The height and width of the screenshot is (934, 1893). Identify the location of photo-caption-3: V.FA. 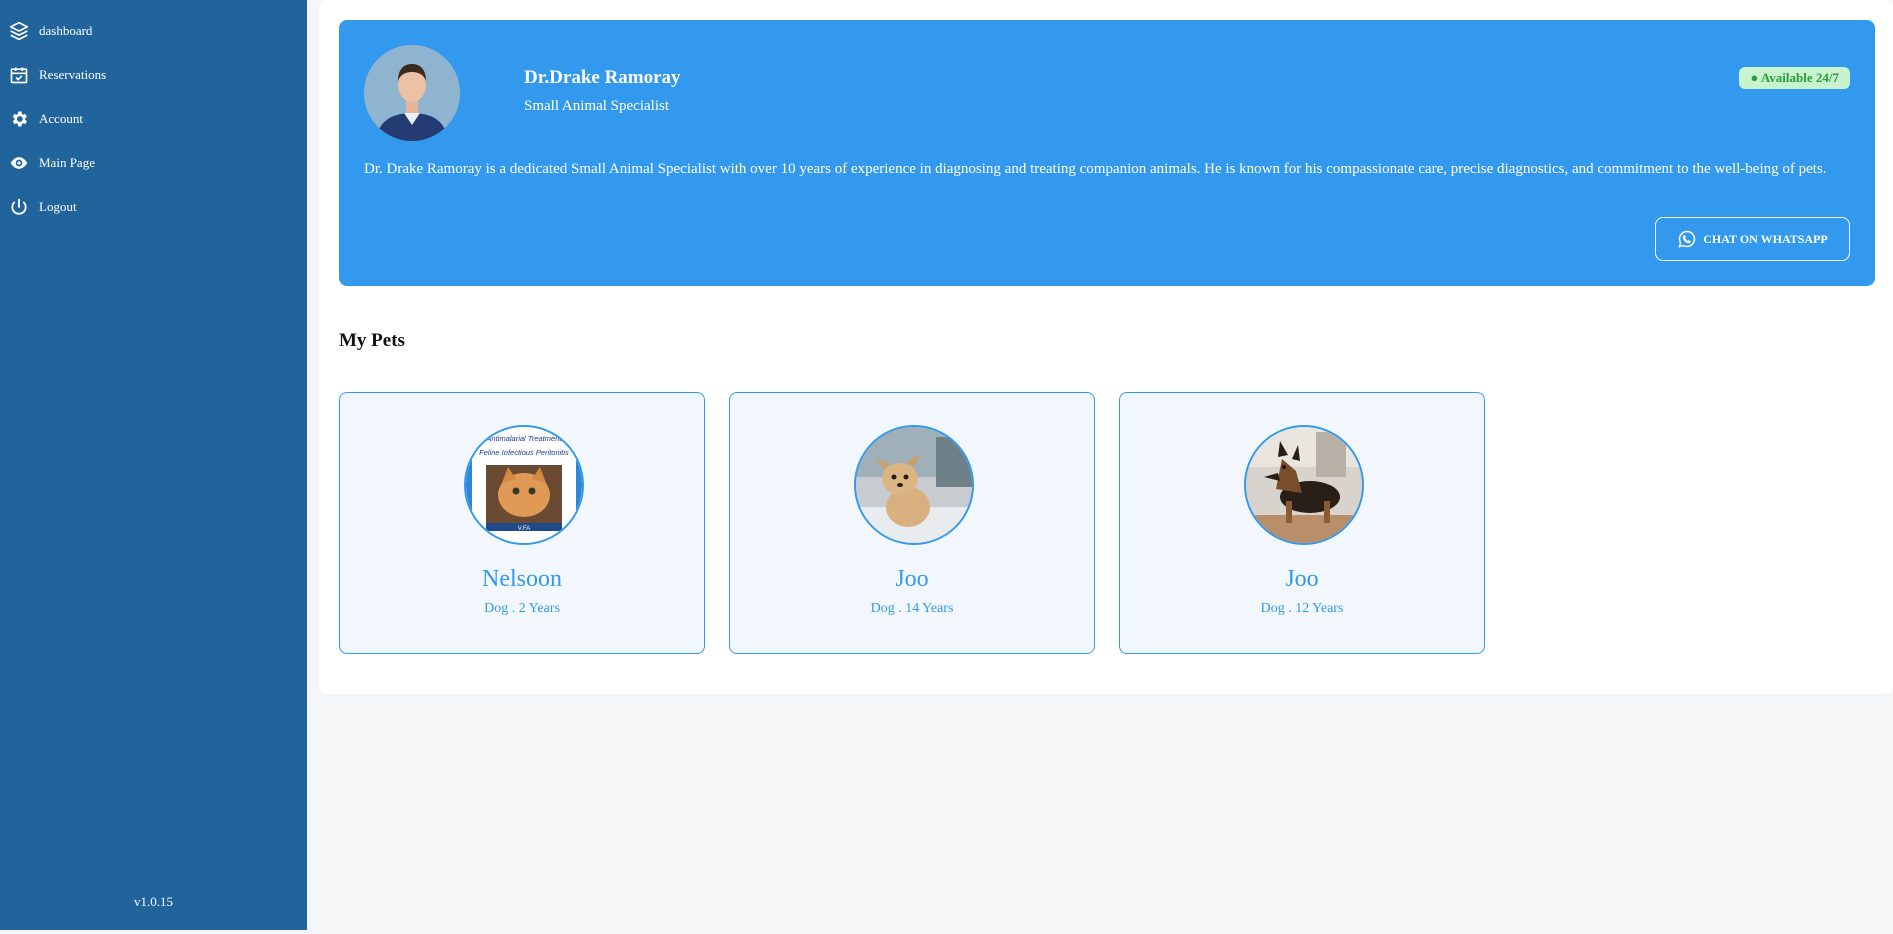
(524, 529).